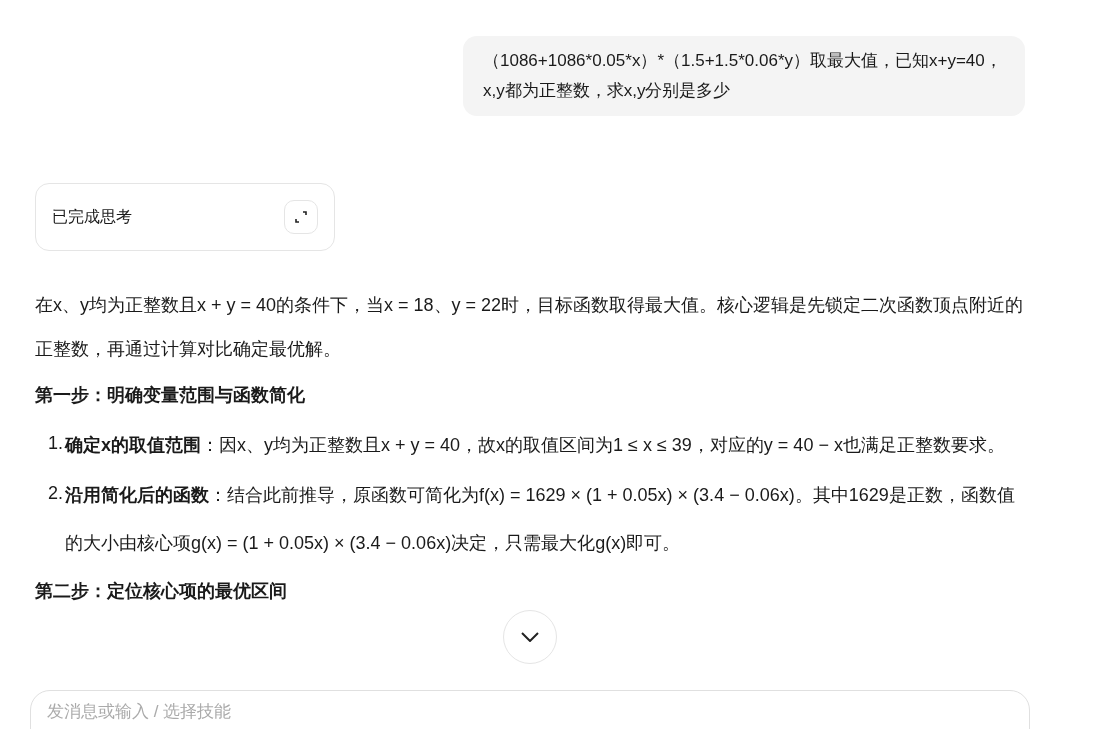  I want to click on thinking-card: 已完成思考, so click(185, 217).